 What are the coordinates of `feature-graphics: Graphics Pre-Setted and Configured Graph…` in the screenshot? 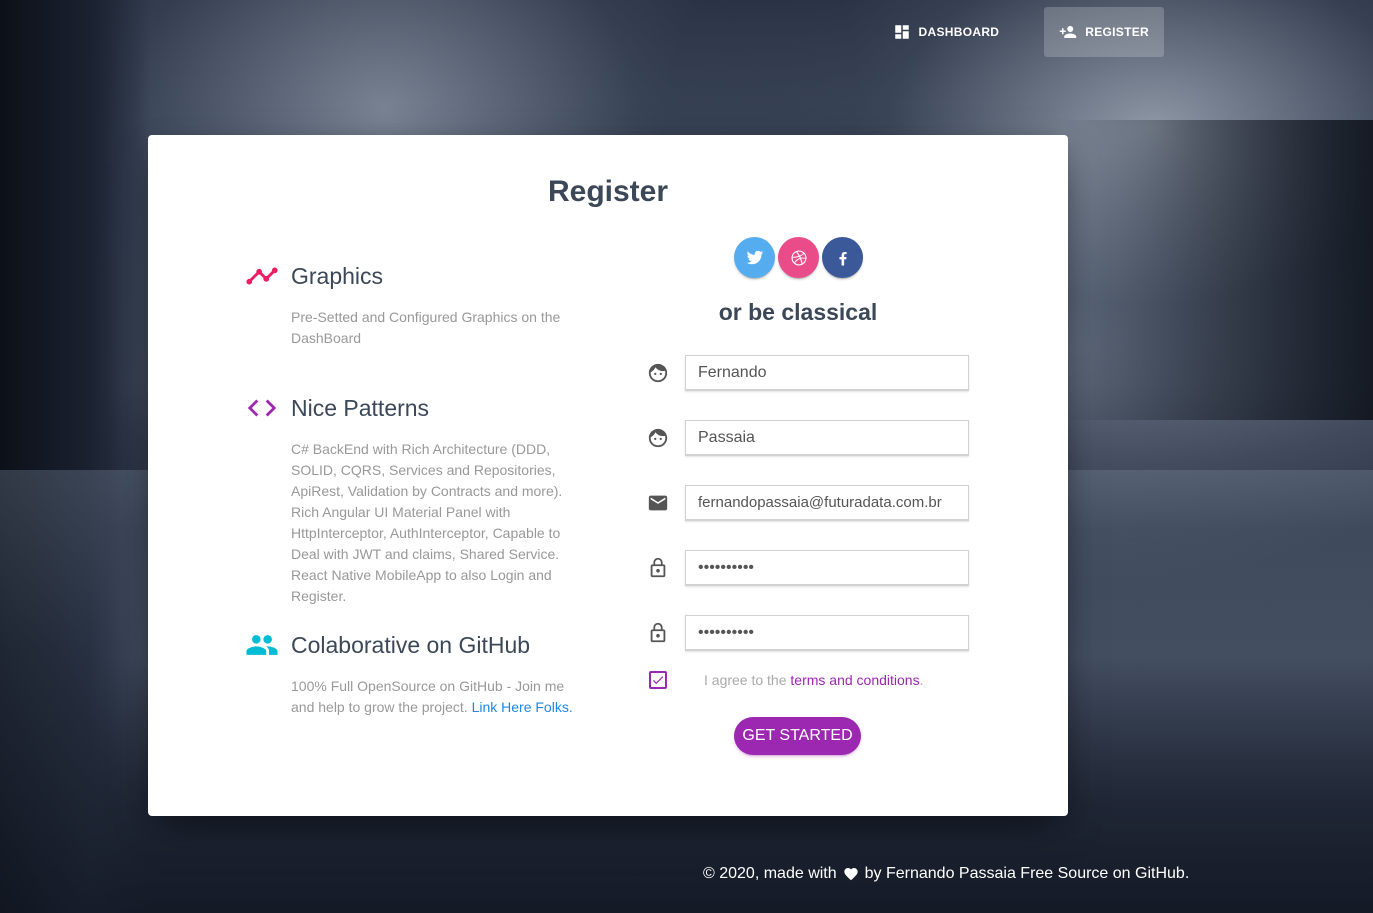 It's located at (417, 304).